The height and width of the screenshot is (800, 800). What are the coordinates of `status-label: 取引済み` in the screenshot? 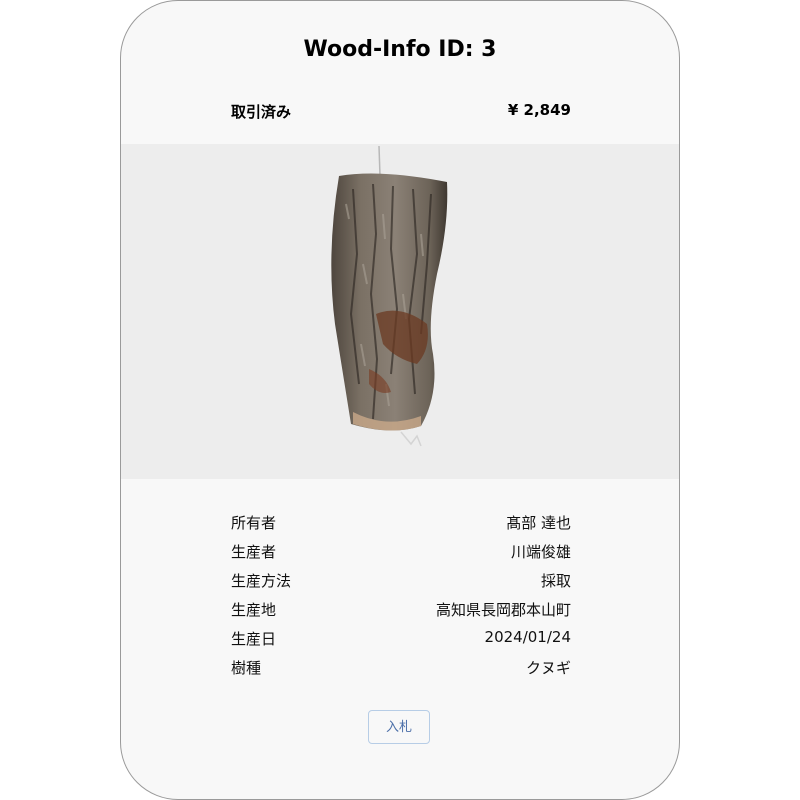 It's located at (261, 112).